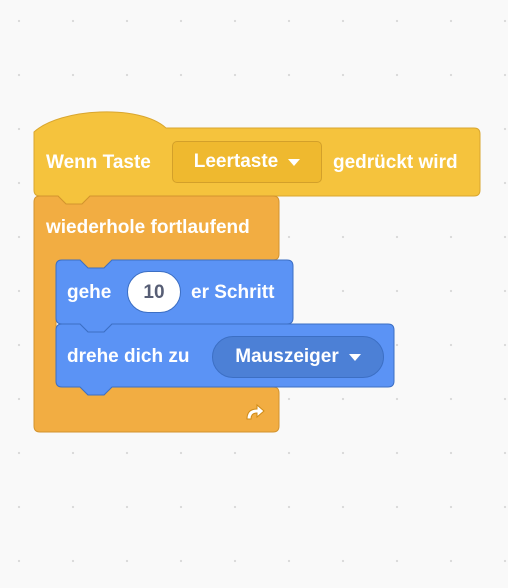 The image size is (508, 588). I want to click on move-label-prefix: gehe, so click(89, 292).